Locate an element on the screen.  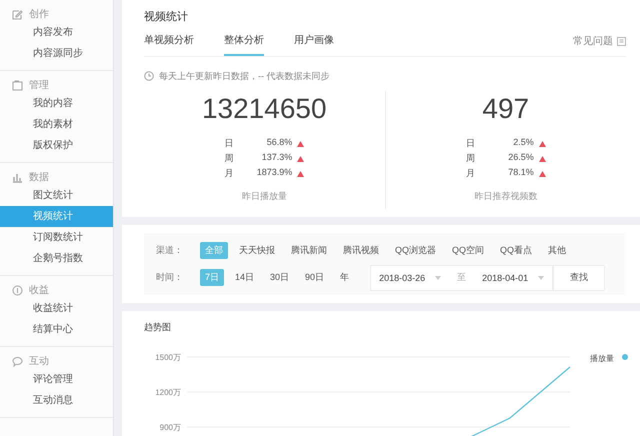
channel-option: 其他 is located at coordinates (557, 250).